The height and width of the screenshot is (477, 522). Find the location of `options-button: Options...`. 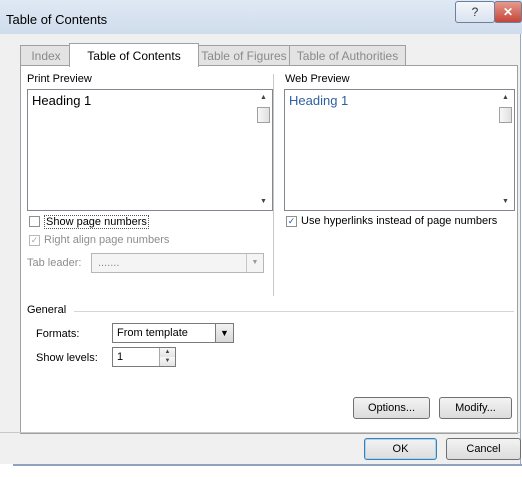

options-button: Options... is located at coordinates (391, 408).